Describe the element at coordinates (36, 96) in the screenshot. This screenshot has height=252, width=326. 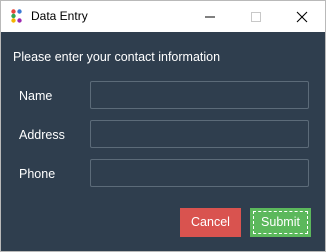
I see `name-label: Name` at that location.